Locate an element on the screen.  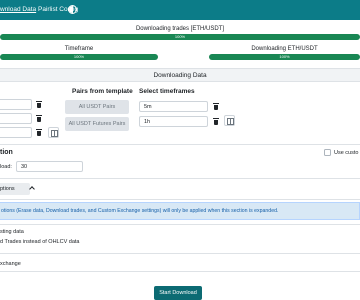
progress-main-value: 100% is located at coordinates (180, 36).